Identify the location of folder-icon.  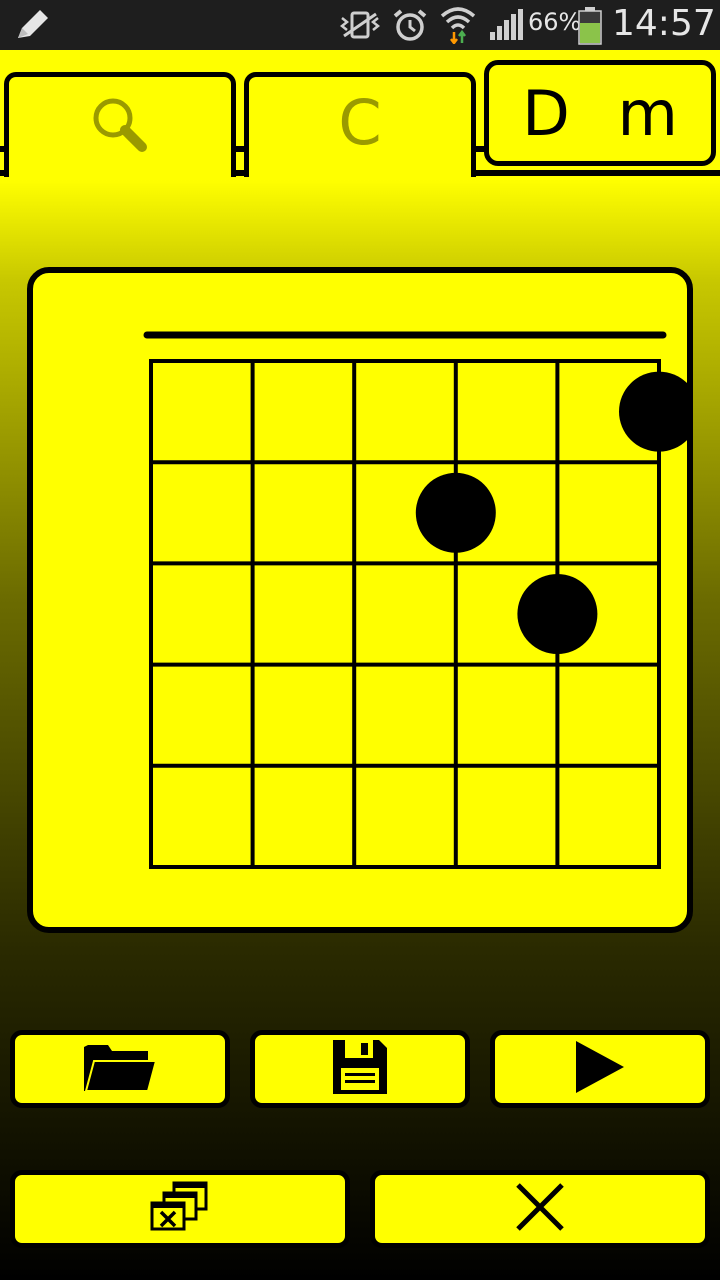
(120, 1069).